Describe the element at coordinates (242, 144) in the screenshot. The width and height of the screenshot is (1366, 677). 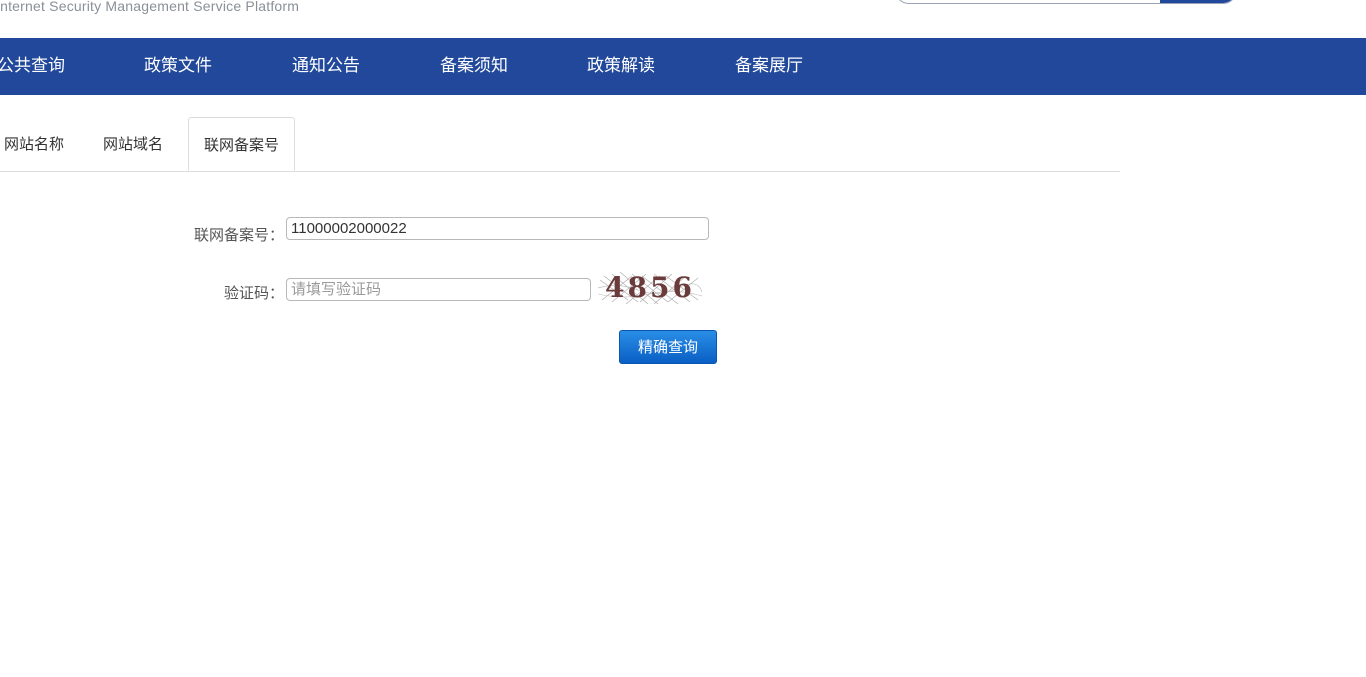
I see `tab-record-number: 联网备案号` at that location.